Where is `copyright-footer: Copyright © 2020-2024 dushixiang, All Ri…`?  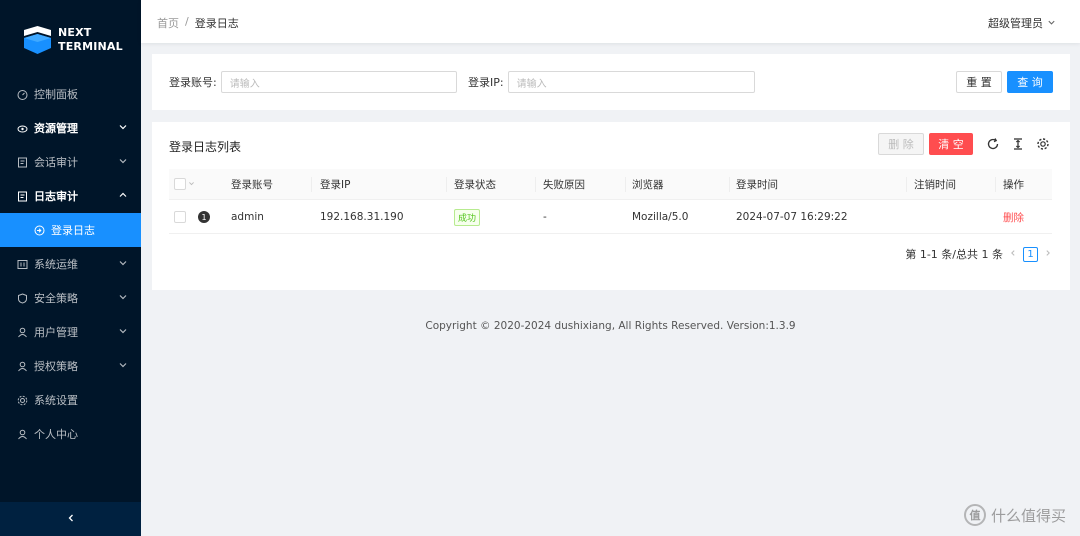
copyright-footer: Copyright © 2020-2024 dushixiang, All Ri… is located at coordinates (610, 326).